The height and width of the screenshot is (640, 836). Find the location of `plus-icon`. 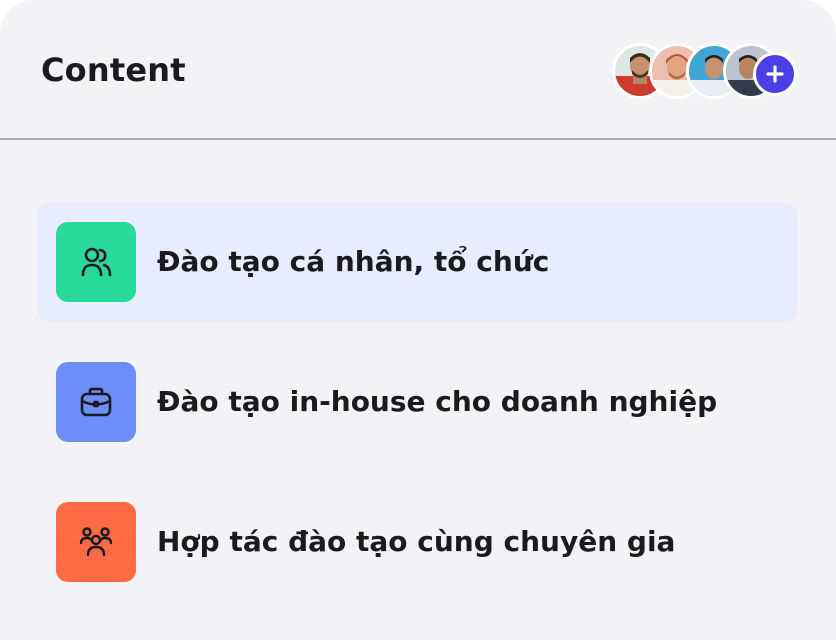

plus-icon is located at coordinates (775, 74).